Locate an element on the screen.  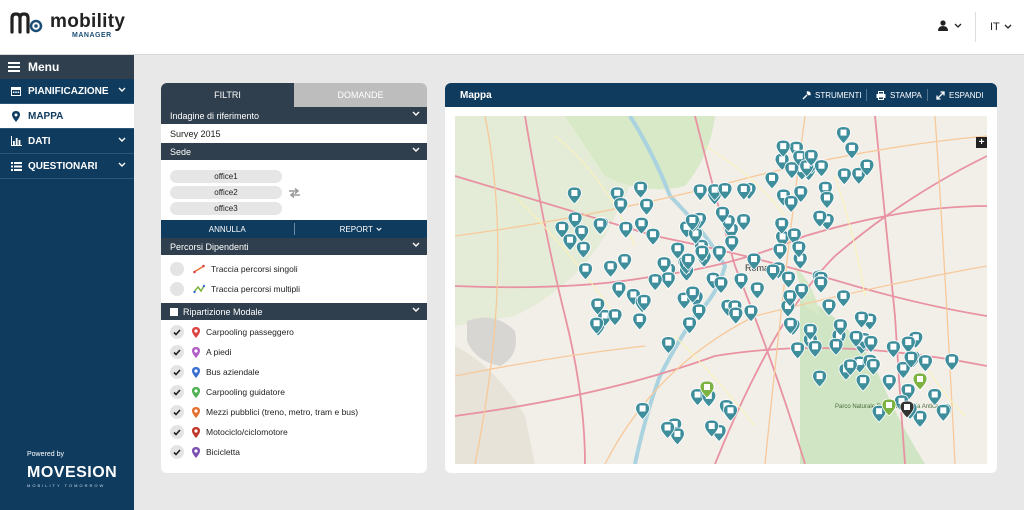
route-option-multiple: Traccia percorsi multipli is located at coordinates (294, 289).